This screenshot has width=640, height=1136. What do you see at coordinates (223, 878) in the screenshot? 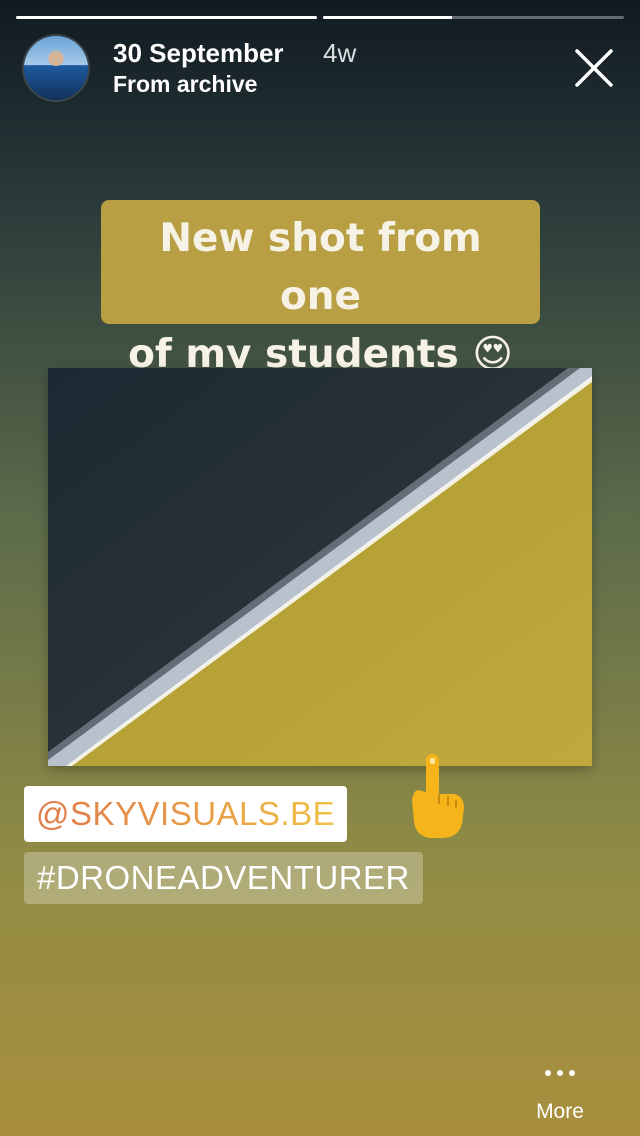
I see `hashtag-sticker: #DRONEADVENTURER` at bounding box center [223, 878].